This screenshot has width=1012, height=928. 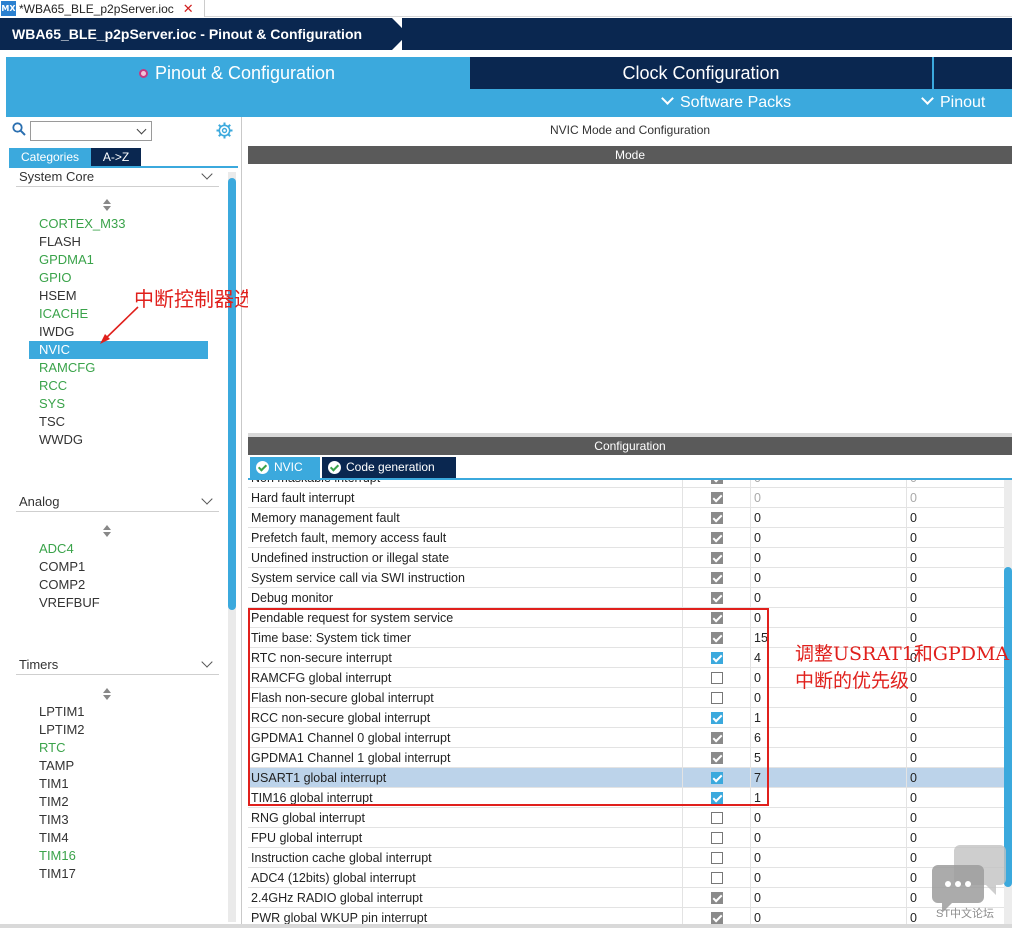 What do you see at coordinates (973, 73) in the screenshot?
I see `tab-overflow` at bounding box center [973, 73].